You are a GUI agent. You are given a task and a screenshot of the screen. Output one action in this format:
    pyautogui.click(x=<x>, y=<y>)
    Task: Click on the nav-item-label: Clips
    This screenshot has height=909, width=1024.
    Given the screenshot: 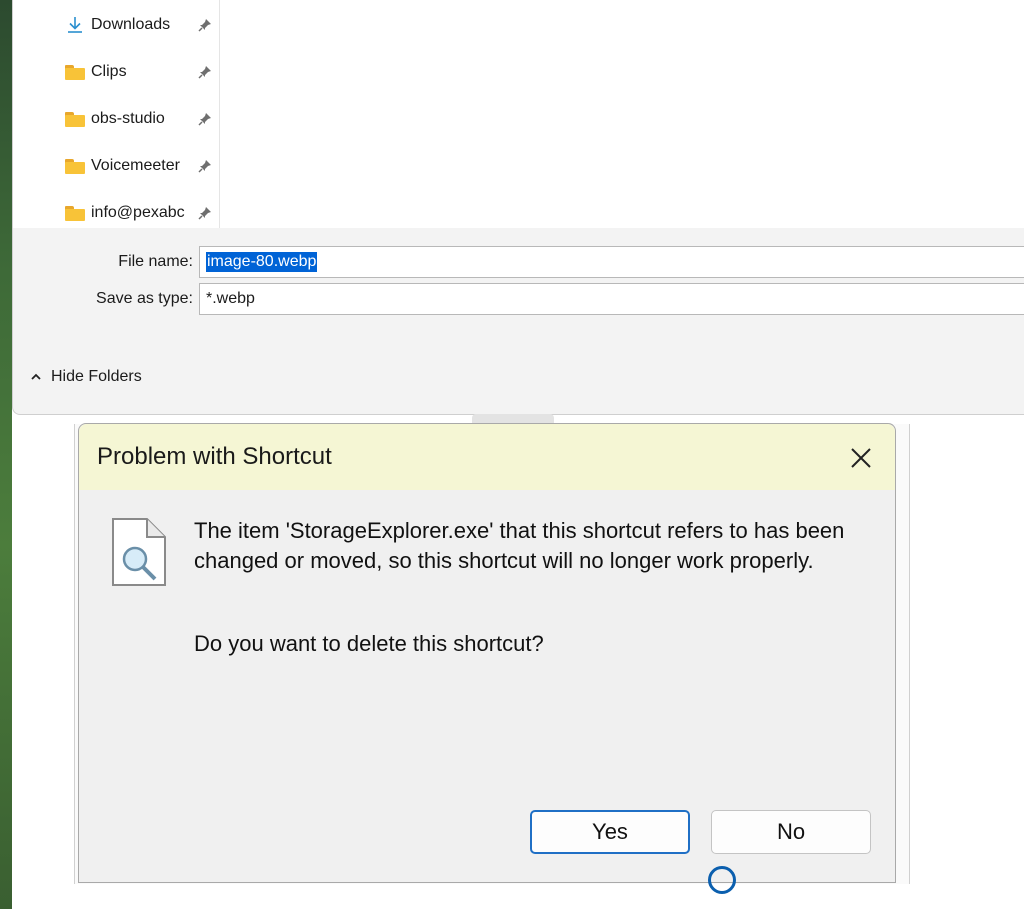 What is the action you would take?
    pyautogui.click(x=109, y=71)
    